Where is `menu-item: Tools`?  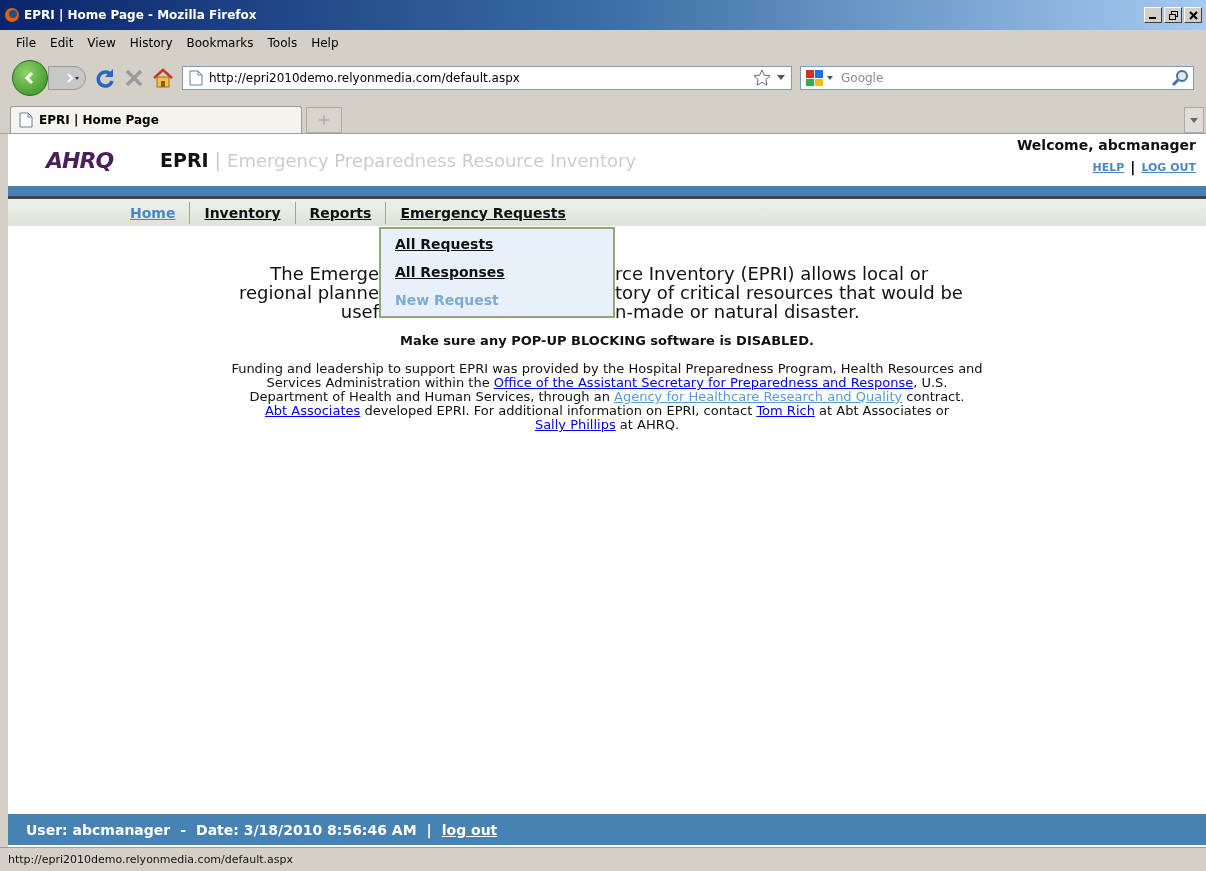 menu-item: Tools is located at coordinates (282, 42).